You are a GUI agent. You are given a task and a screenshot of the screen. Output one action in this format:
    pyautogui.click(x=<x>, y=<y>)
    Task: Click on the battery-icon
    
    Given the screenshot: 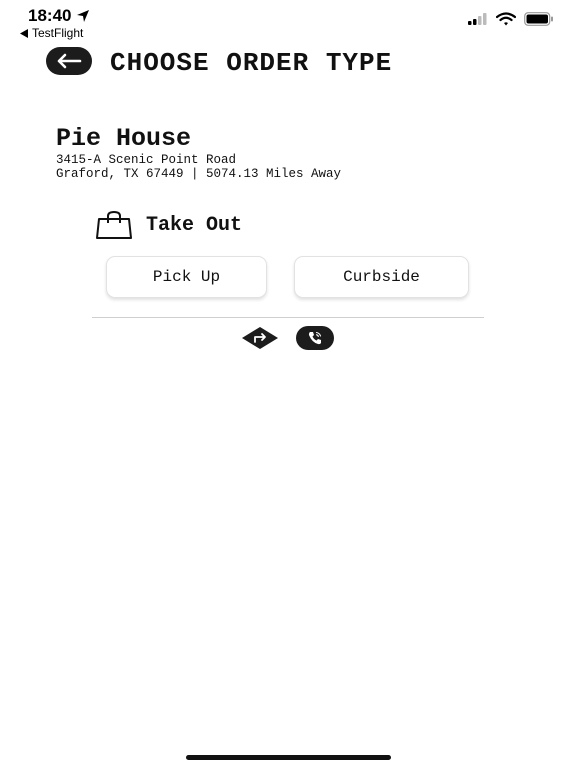 What is the action you would take?
    pyautogui.click(x=538, y=19)
    